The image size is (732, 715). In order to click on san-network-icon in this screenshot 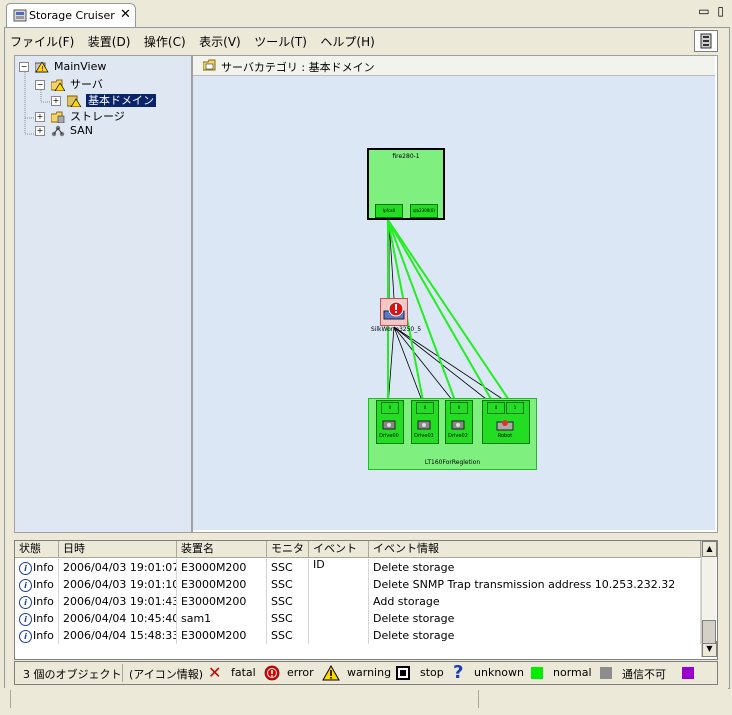, I will do `click(57, 131)`.